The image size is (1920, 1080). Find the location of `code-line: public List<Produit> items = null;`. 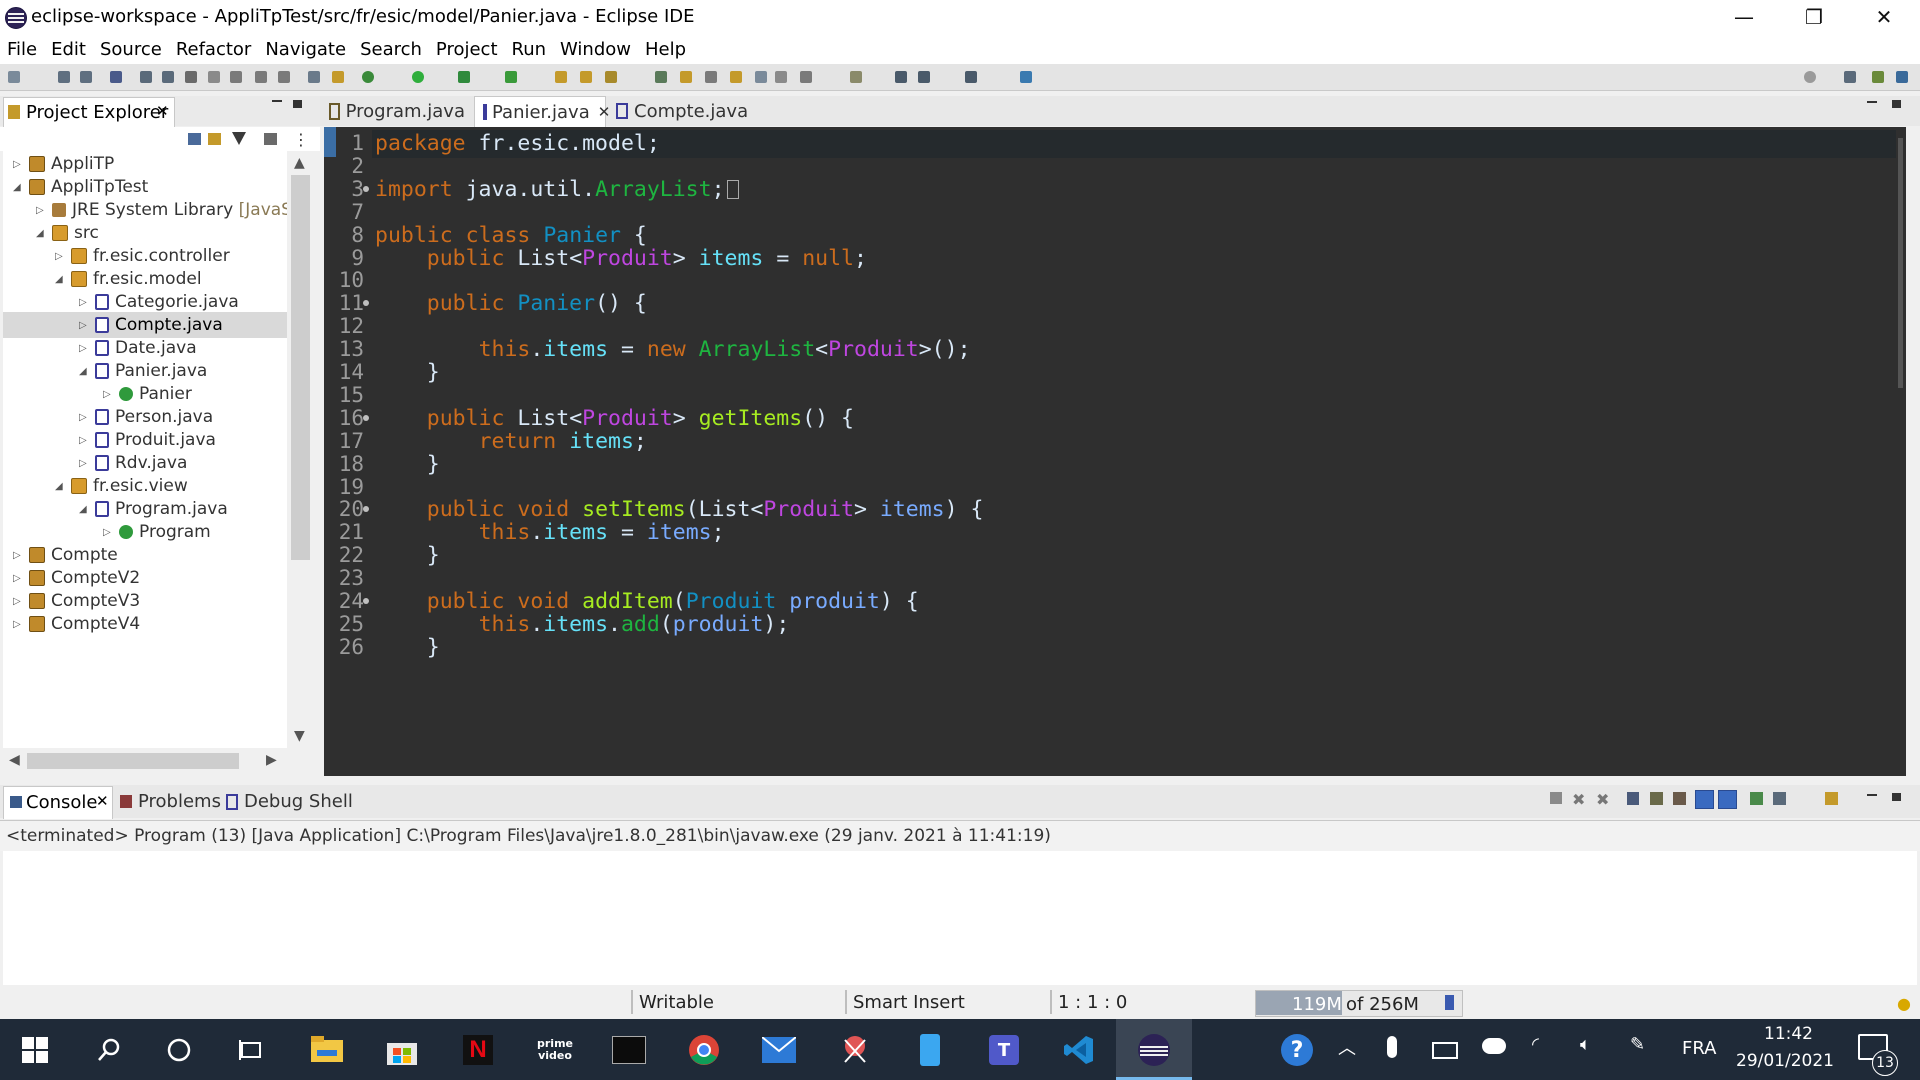

code-line: public List<Produit> items = null; is located at coordinates (621, 258).